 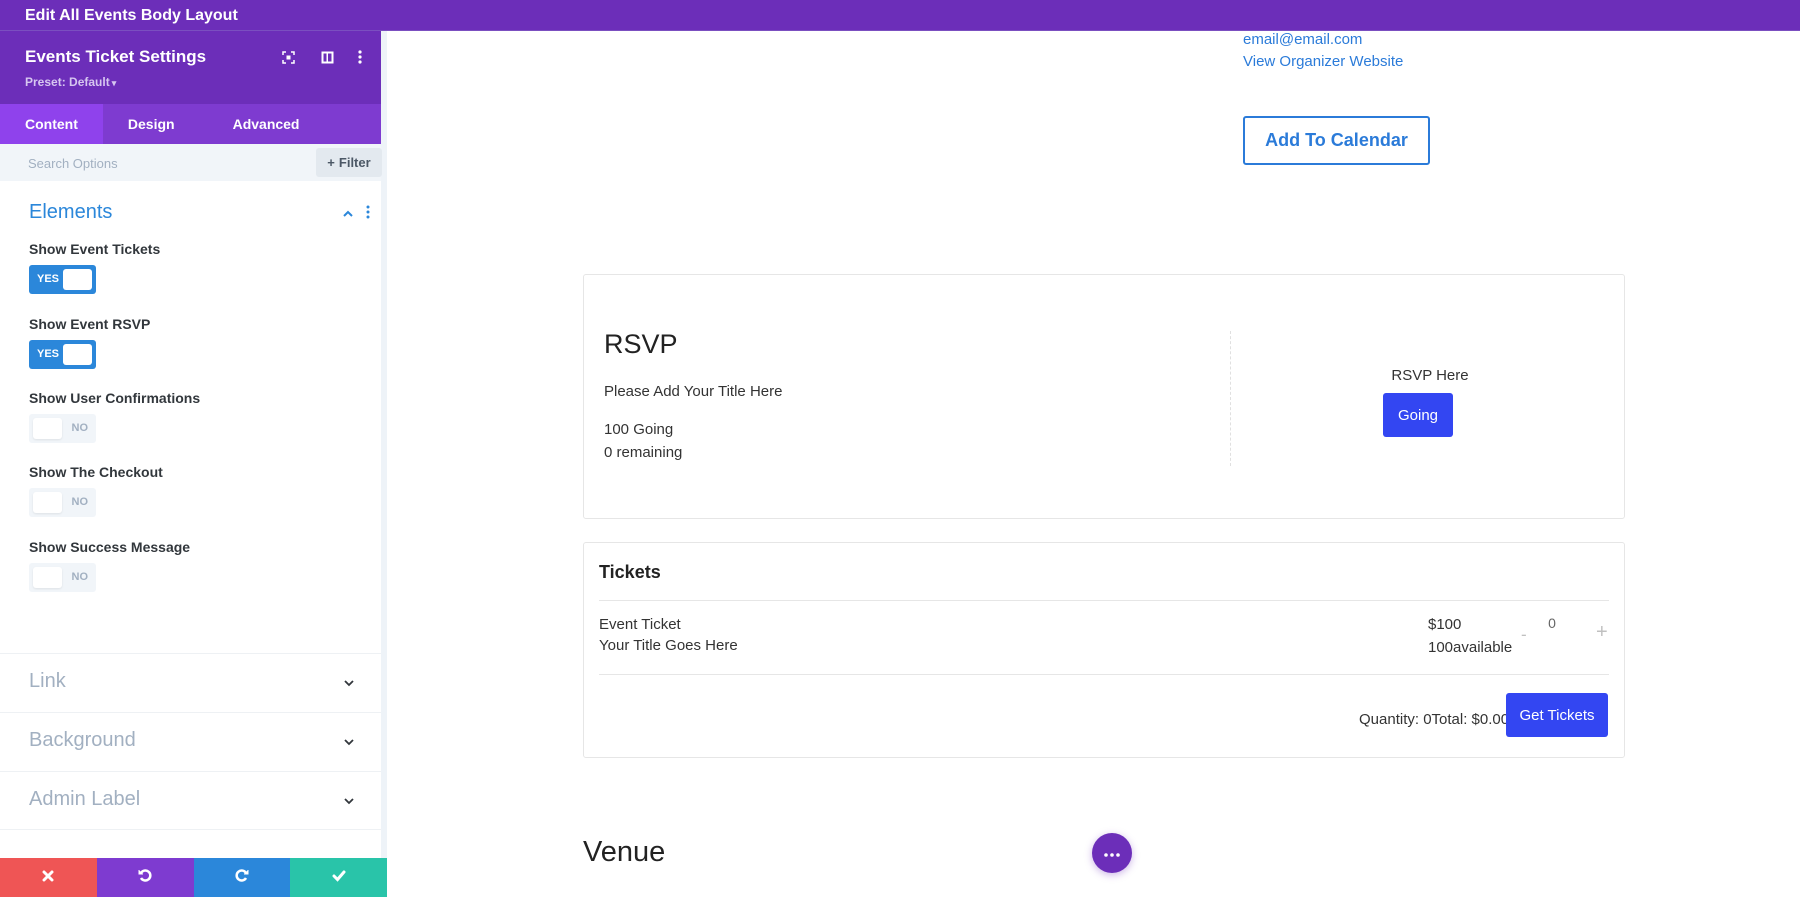 I want to click on checkmark-icon, so click(x=339, y=878).